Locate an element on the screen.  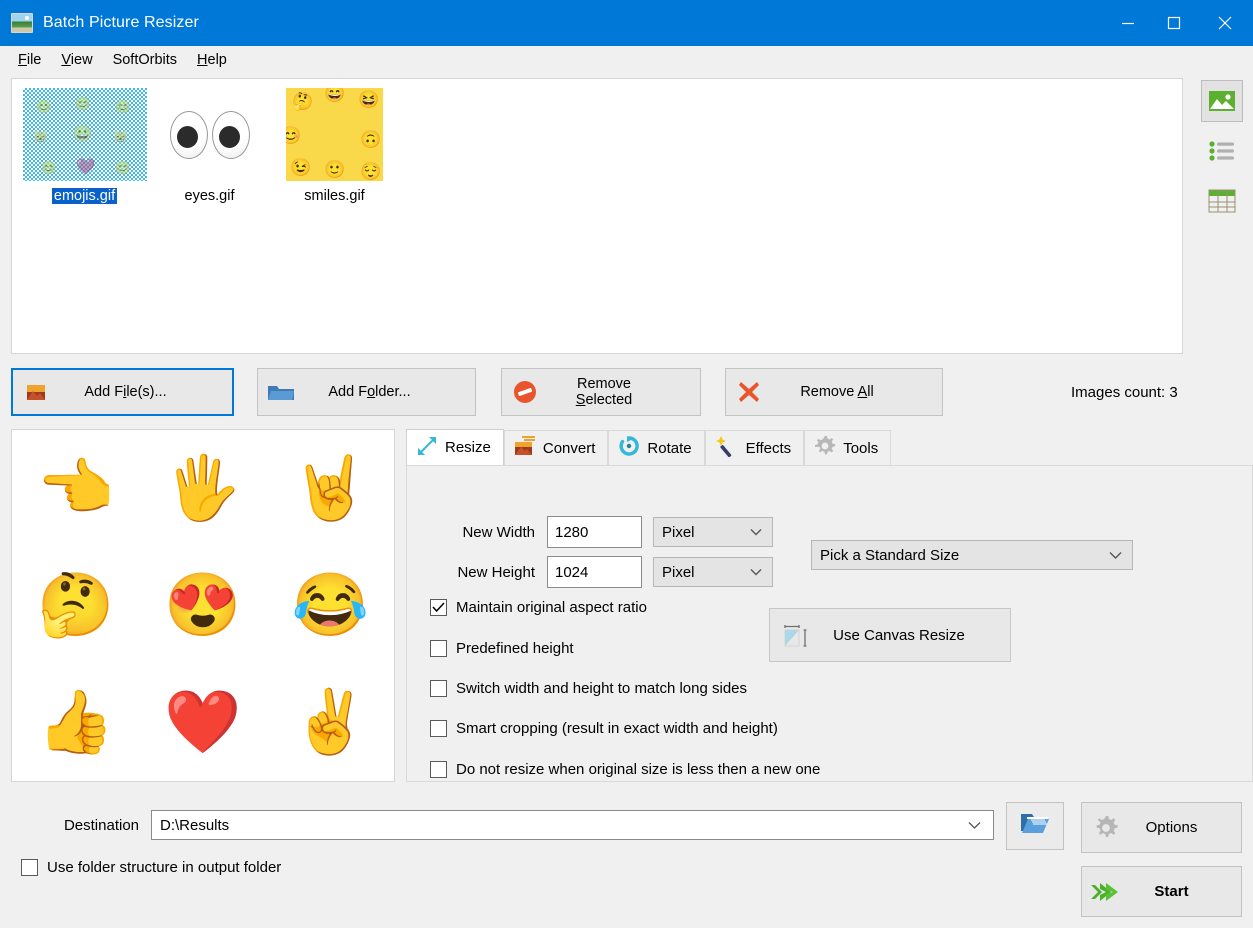
checkbox-use-folder-structure: Use folder structure in output folder is located at coordinates (151, 867).